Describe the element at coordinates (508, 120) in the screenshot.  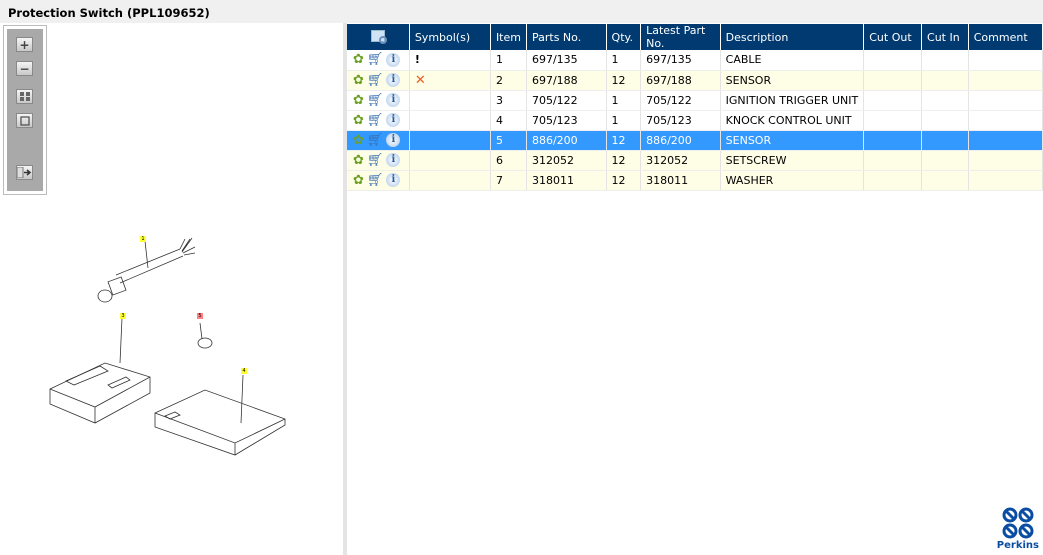
I see `cell-item: 4` at that location.